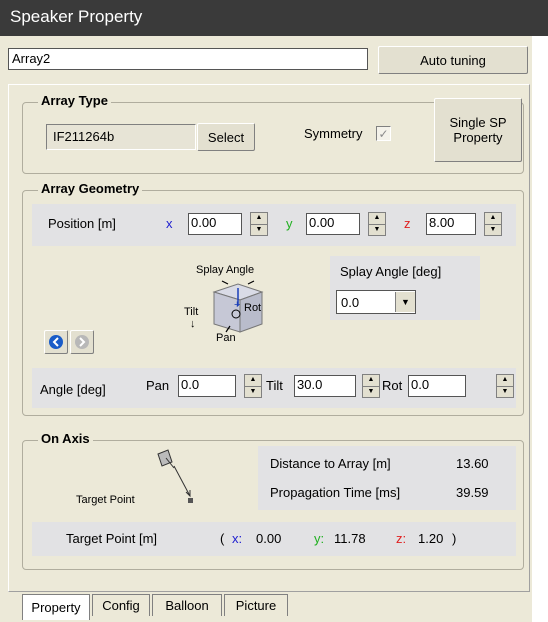 This screenshot has height=622, width=548. What do you see at coordinates (188, 59) in the screenshot?
I see `array-name-input: Array2` at bounding box center [188, 59].